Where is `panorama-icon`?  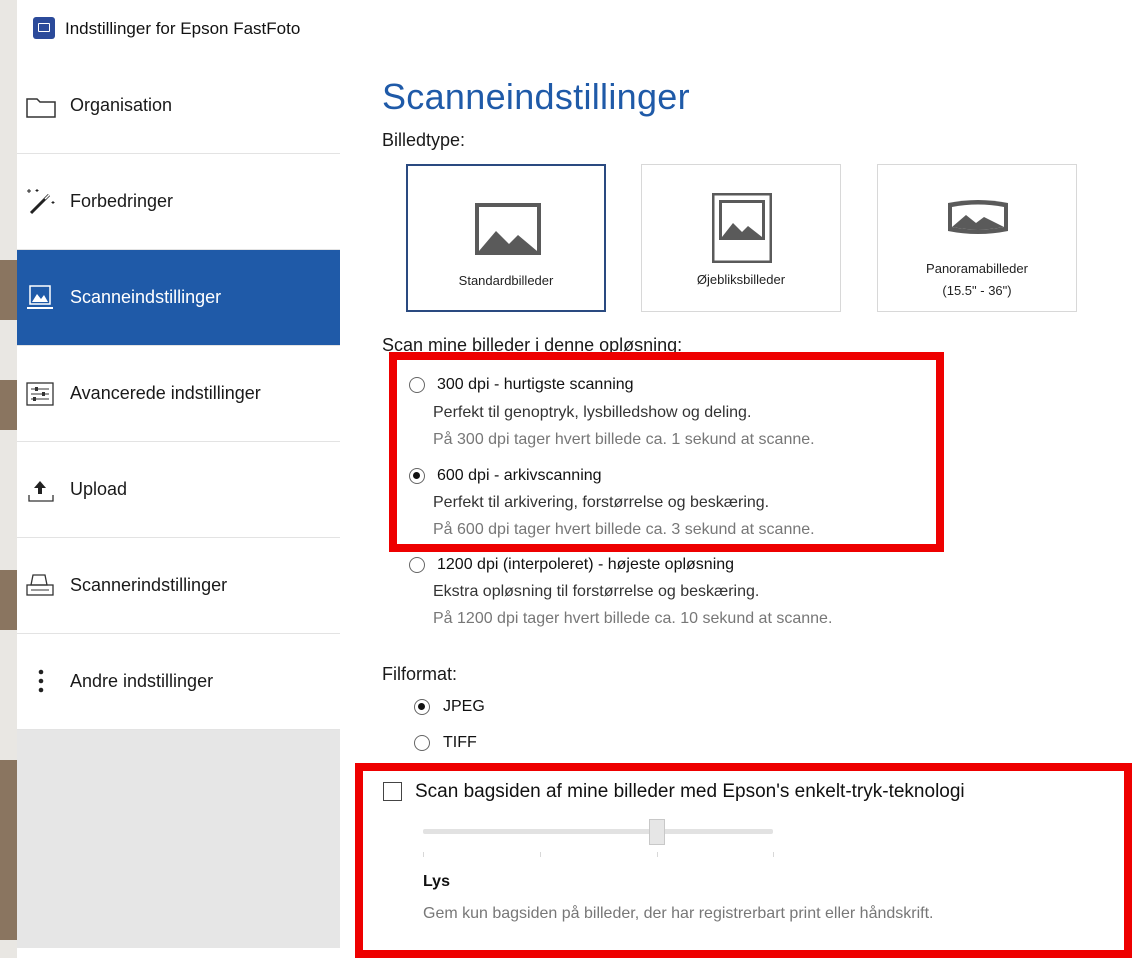 panorama-icon is located at coordinates (978, 217).